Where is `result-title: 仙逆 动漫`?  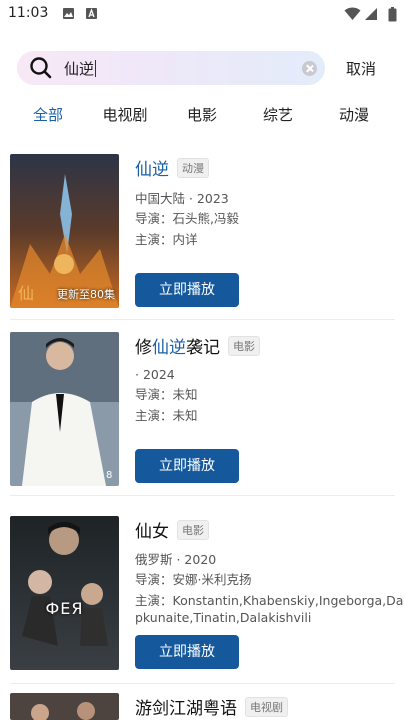 result-title: 仙逆 动漫 is located at coordinates (172, 167).